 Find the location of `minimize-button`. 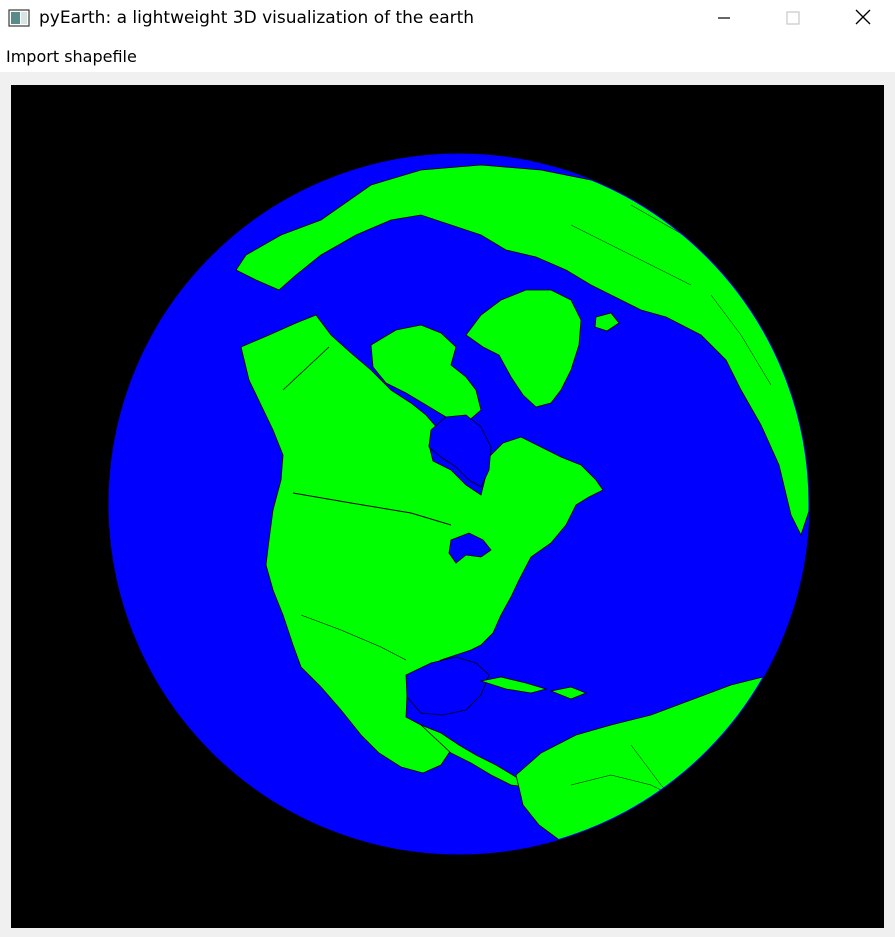

minimize-button is located at coordinates (724, 19).